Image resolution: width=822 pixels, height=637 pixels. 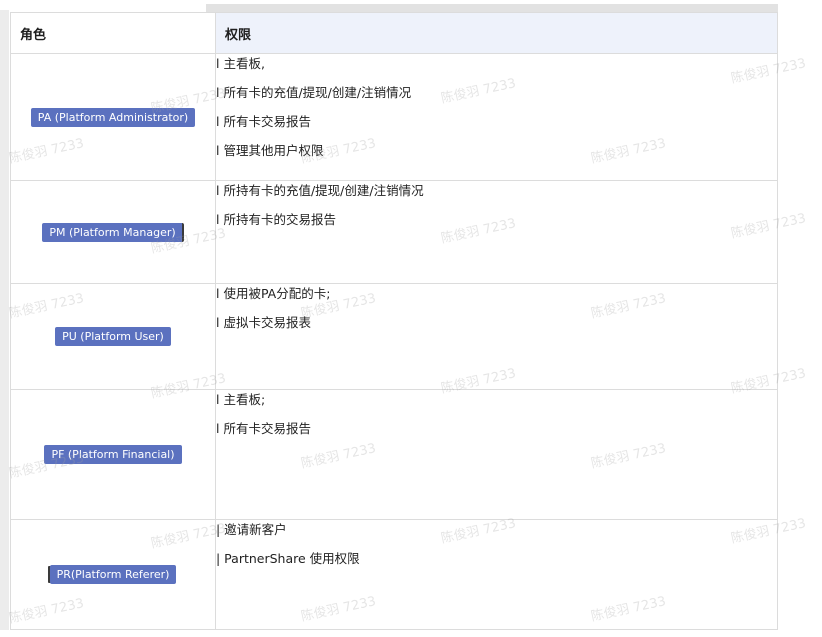 I want to click on role-badge-pu: PU (Platform User), so click(x=113, y=336).